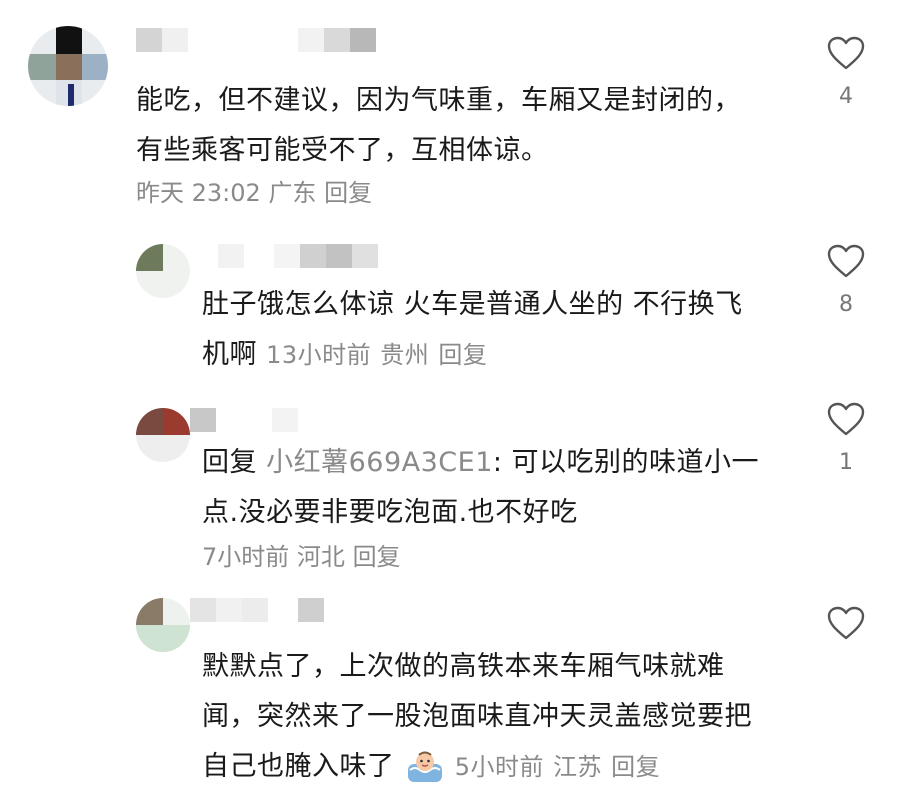 Image resolution: width=900 pixels, height=806 pixels. Describe the element at coordinates (229, 462) in the screenshot. I see `reply-prefix: 回复` at that location.